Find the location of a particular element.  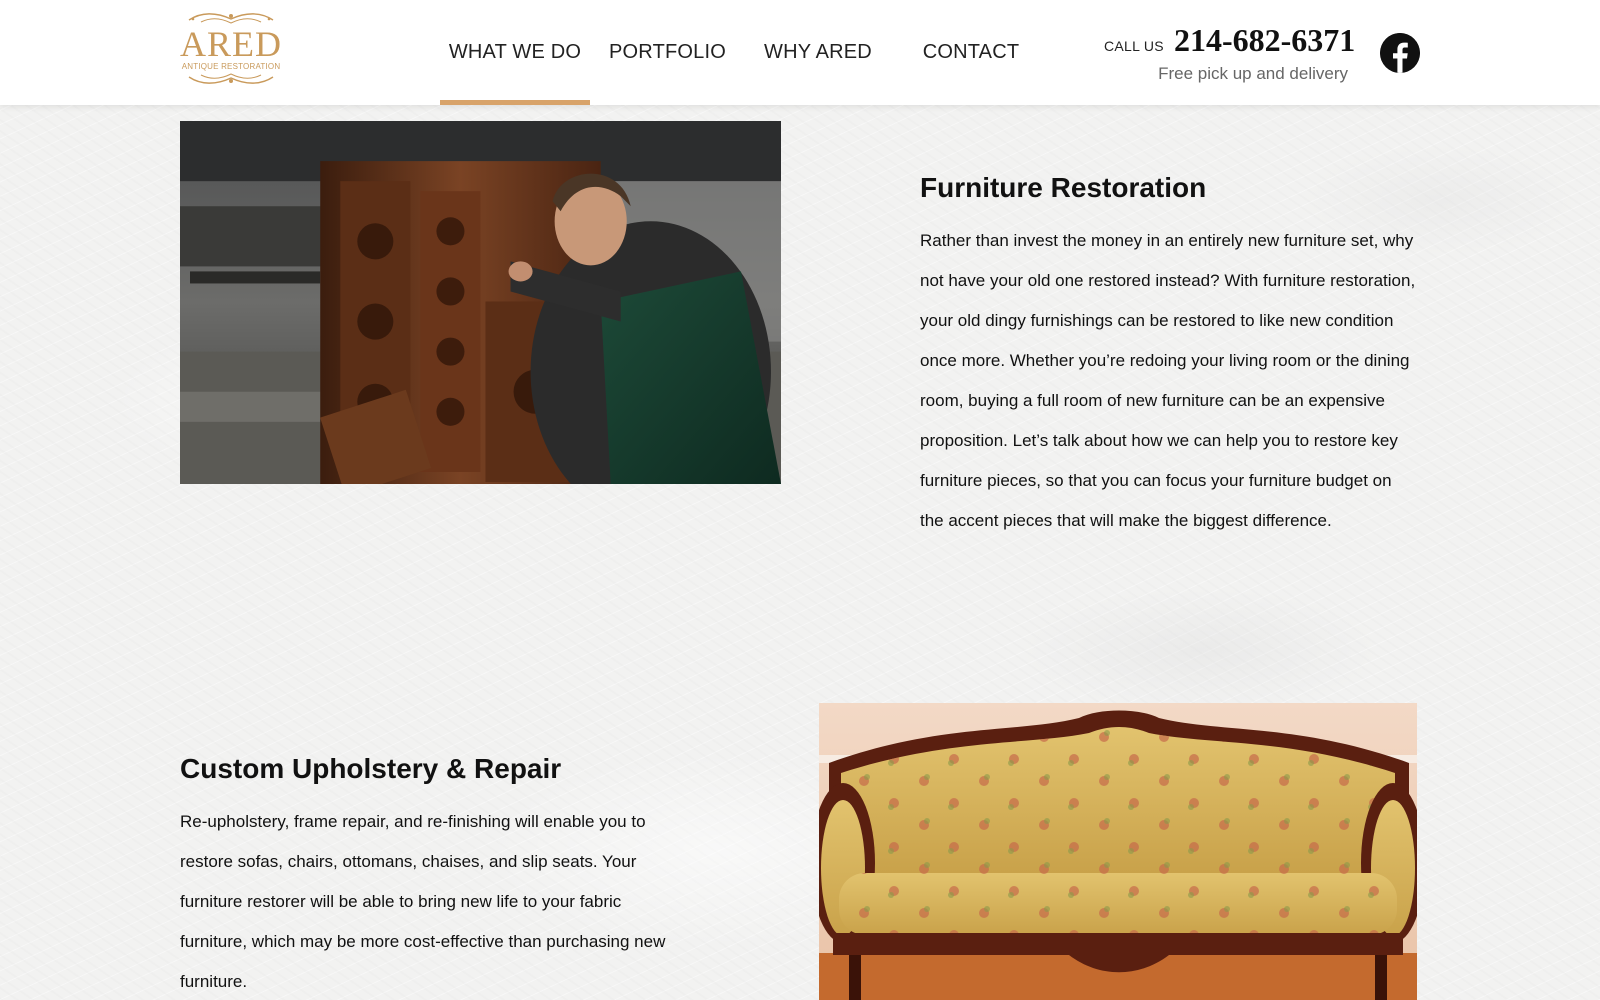

call-us-label: CALL US is located at coordinates (1134, 46).